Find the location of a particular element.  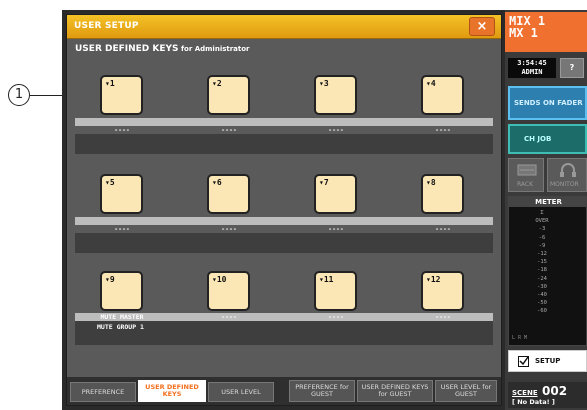

current-user: ADMIN is located at coordinates (532, 72).